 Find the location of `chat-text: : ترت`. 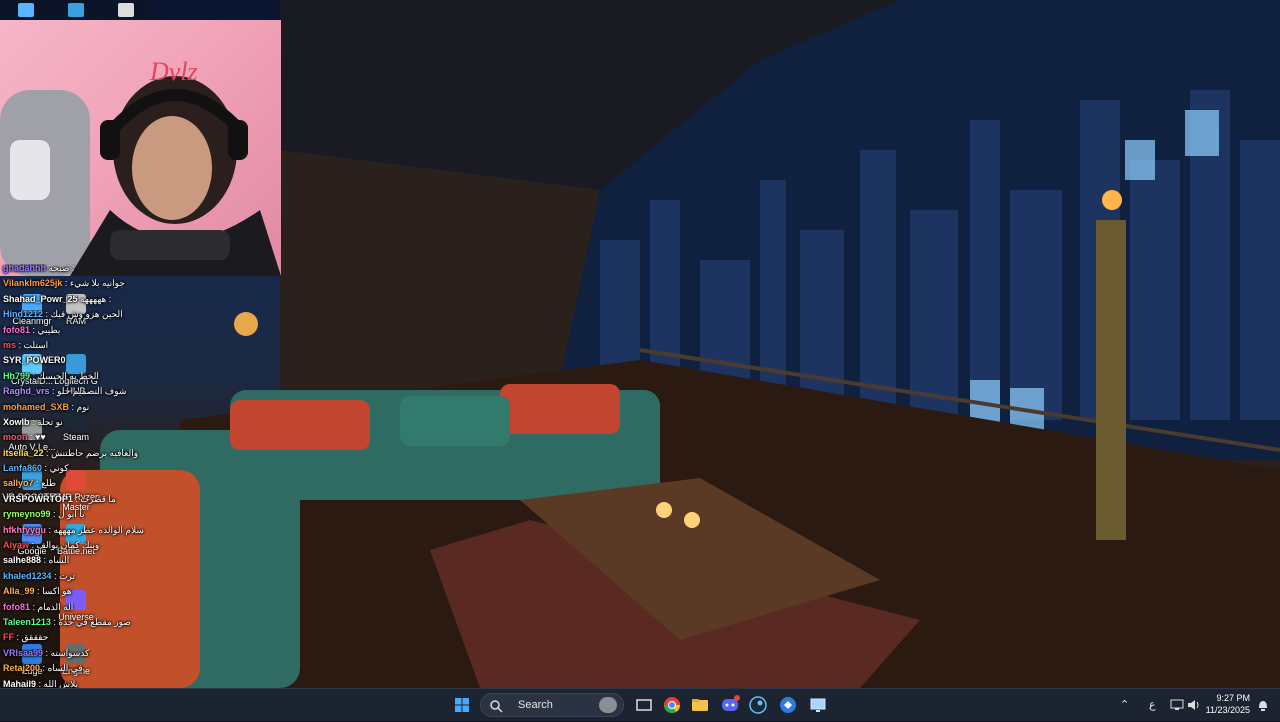

chat-text: : ترت is located at coordinates (65, 576).